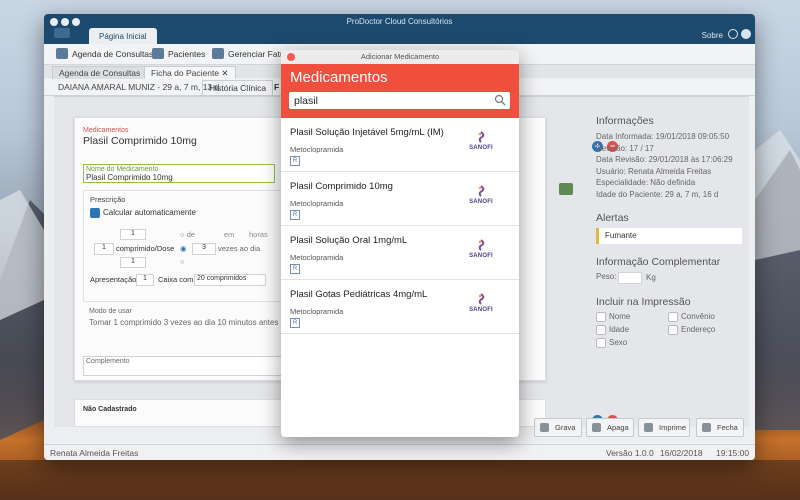 This screenshot has height=500, width=800. What do you see at coordinates (658, 262) in the screenshot?
I see `complementar-title: Informação Complementar` at bounding box center [658, 262].